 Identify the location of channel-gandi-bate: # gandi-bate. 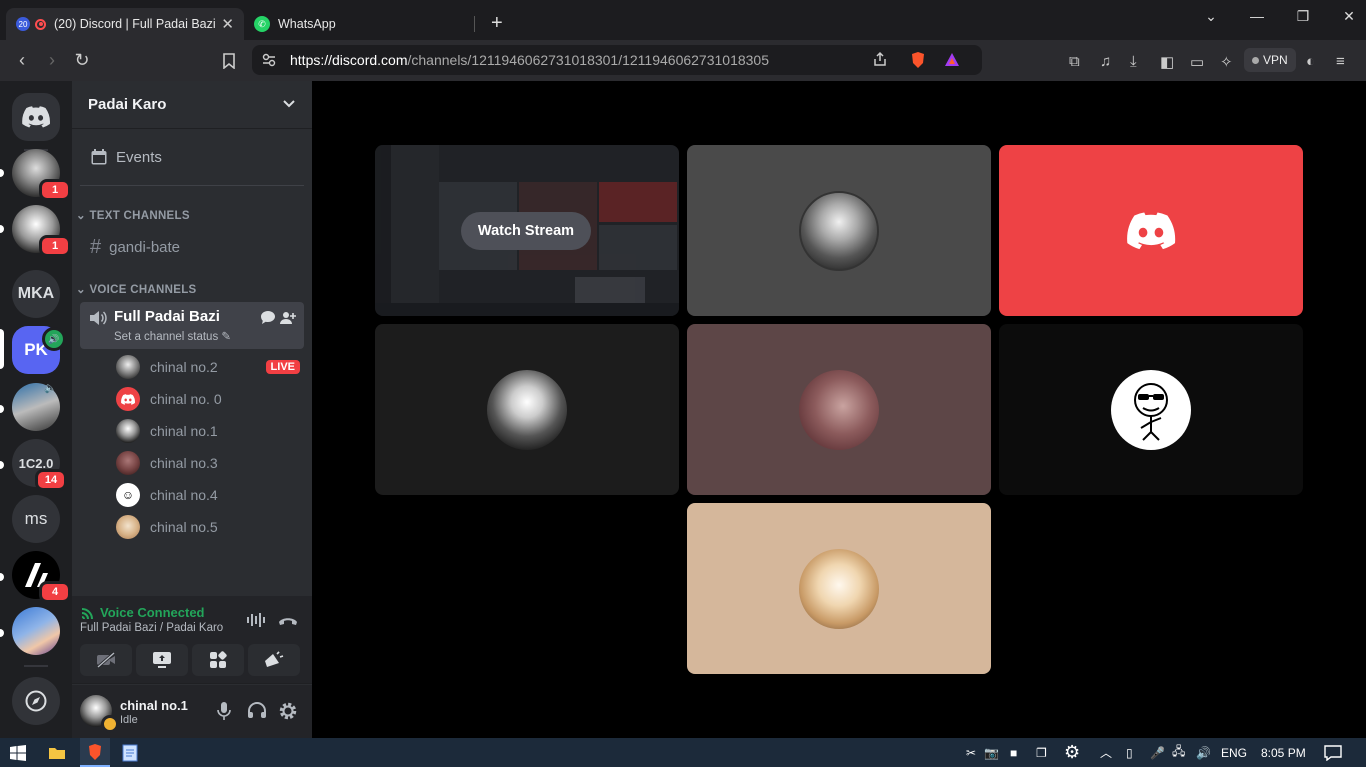
(192, 247).